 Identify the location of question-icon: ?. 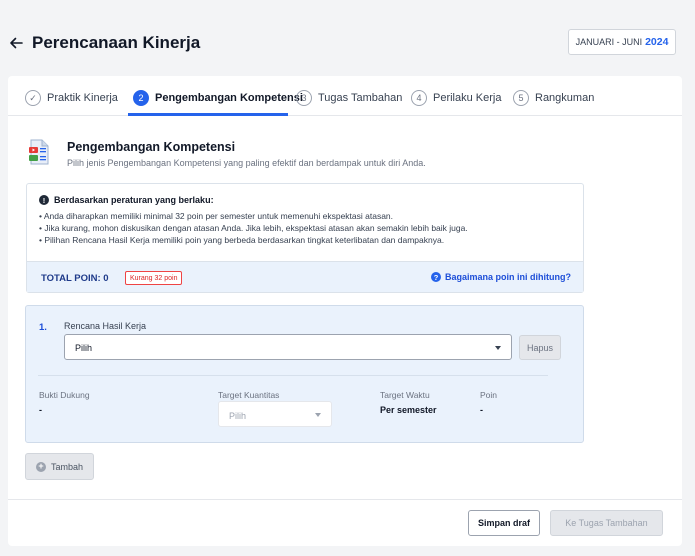
(436, 277).